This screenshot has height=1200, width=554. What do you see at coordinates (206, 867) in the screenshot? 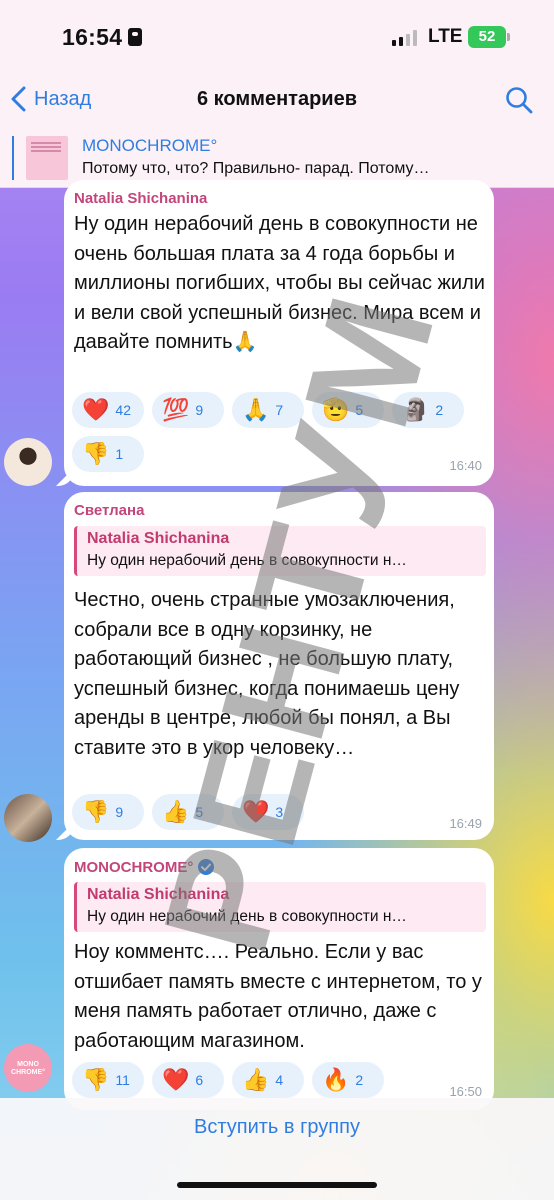
I see `verified-icon` at bounding box center [206, 867].